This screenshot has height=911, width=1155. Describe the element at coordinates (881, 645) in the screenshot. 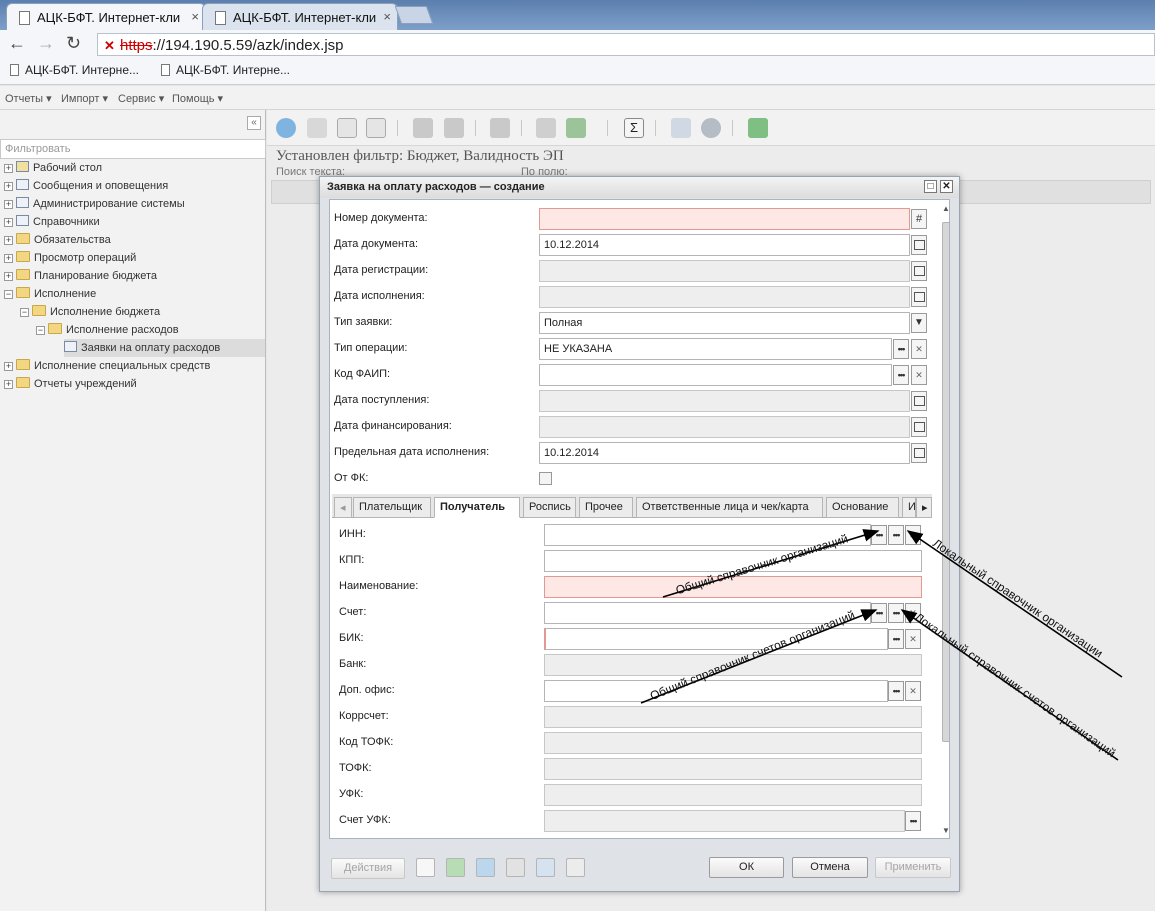

I see `annotation-arrows` at that location.